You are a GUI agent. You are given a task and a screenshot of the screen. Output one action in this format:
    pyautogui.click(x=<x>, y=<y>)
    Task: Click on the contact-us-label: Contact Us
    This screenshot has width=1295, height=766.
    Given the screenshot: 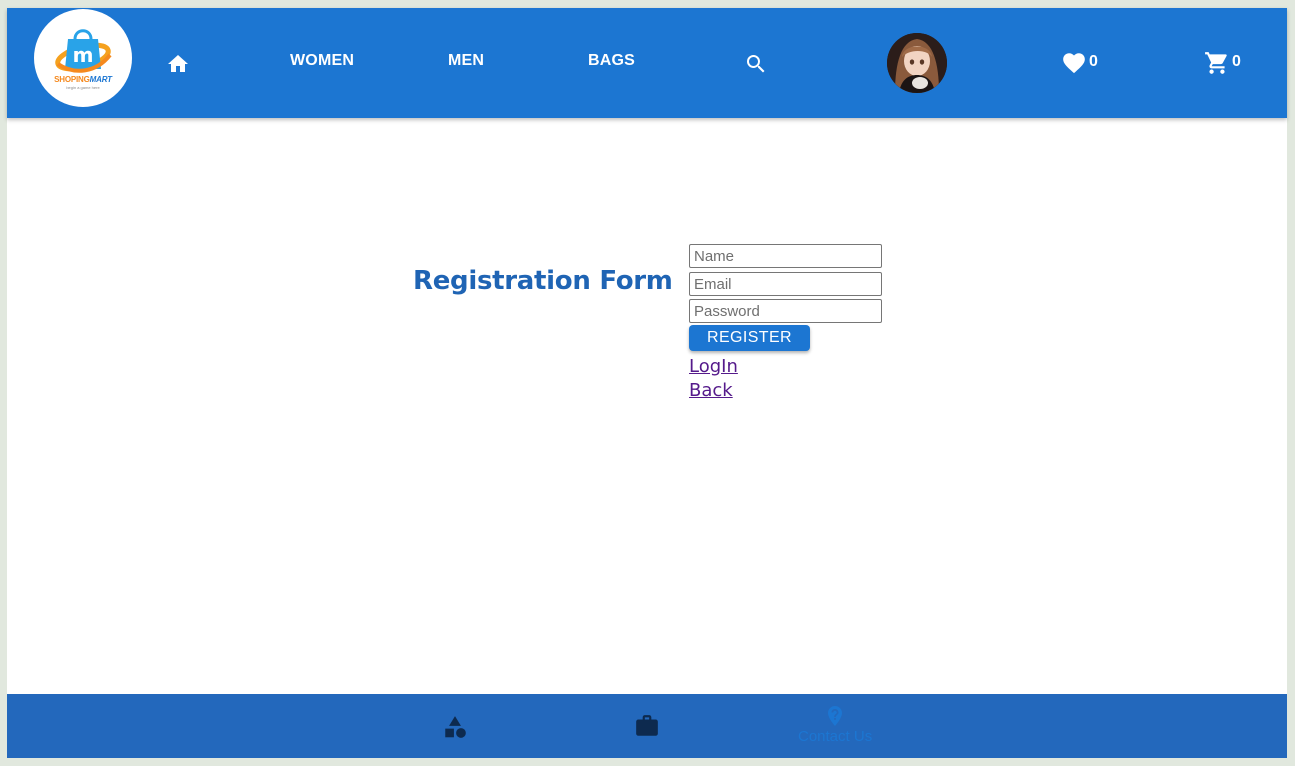 What is the action you would take?
    pyautogui.click(x=835, y=736)
    